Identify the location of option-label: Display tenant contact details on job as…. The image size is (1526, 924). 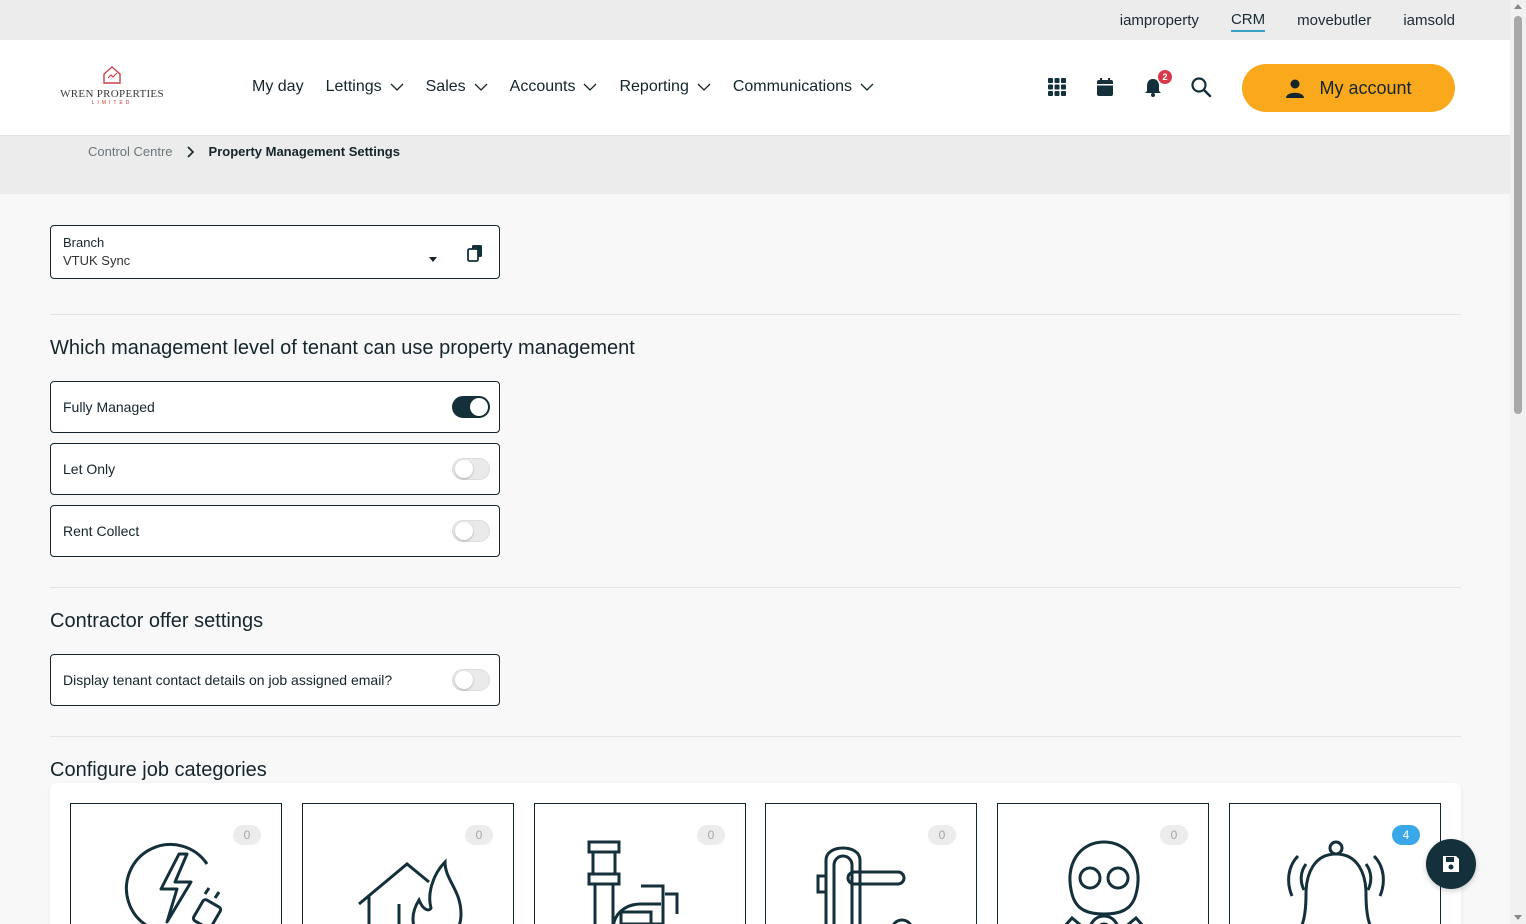
(228, 680).